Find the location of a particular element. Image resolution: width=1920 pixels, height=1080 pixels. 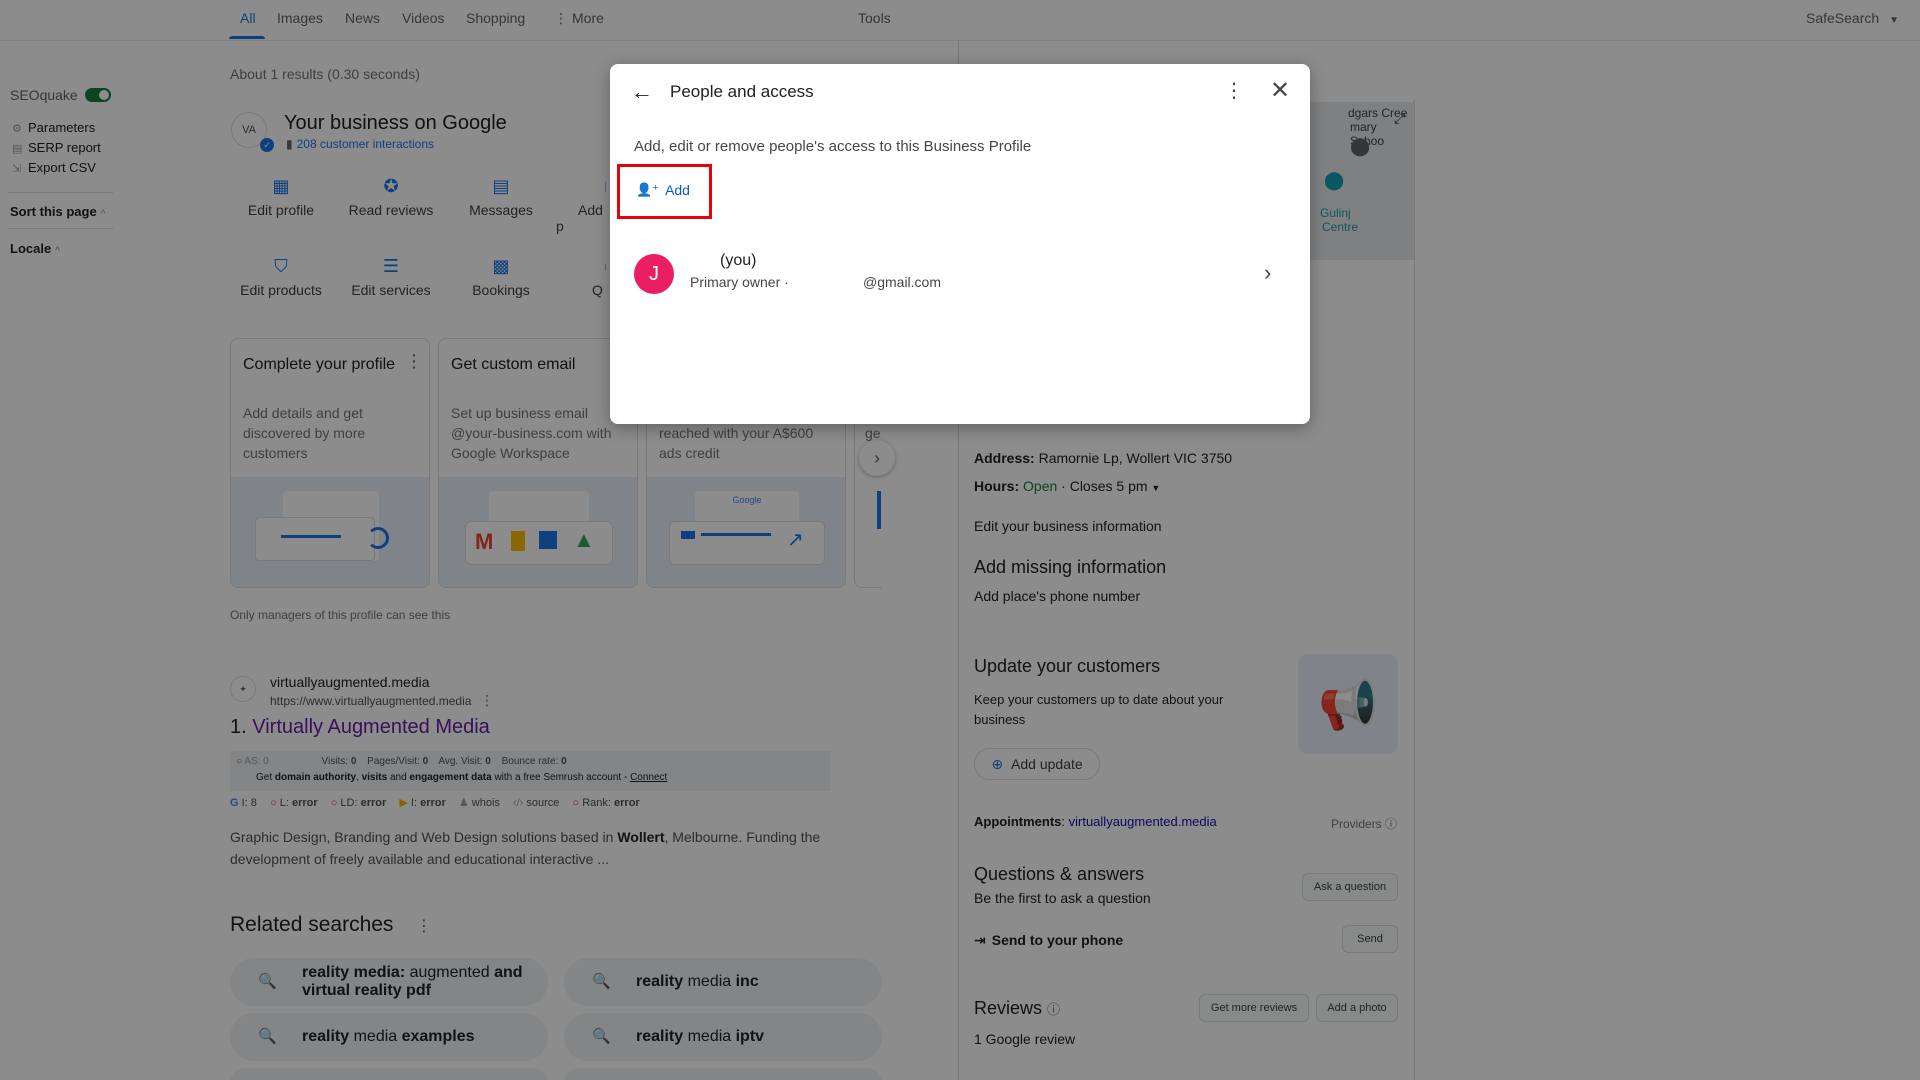

person-row: J (you) Primary owner · @gmail.com › is located at coordinates (960, 274).